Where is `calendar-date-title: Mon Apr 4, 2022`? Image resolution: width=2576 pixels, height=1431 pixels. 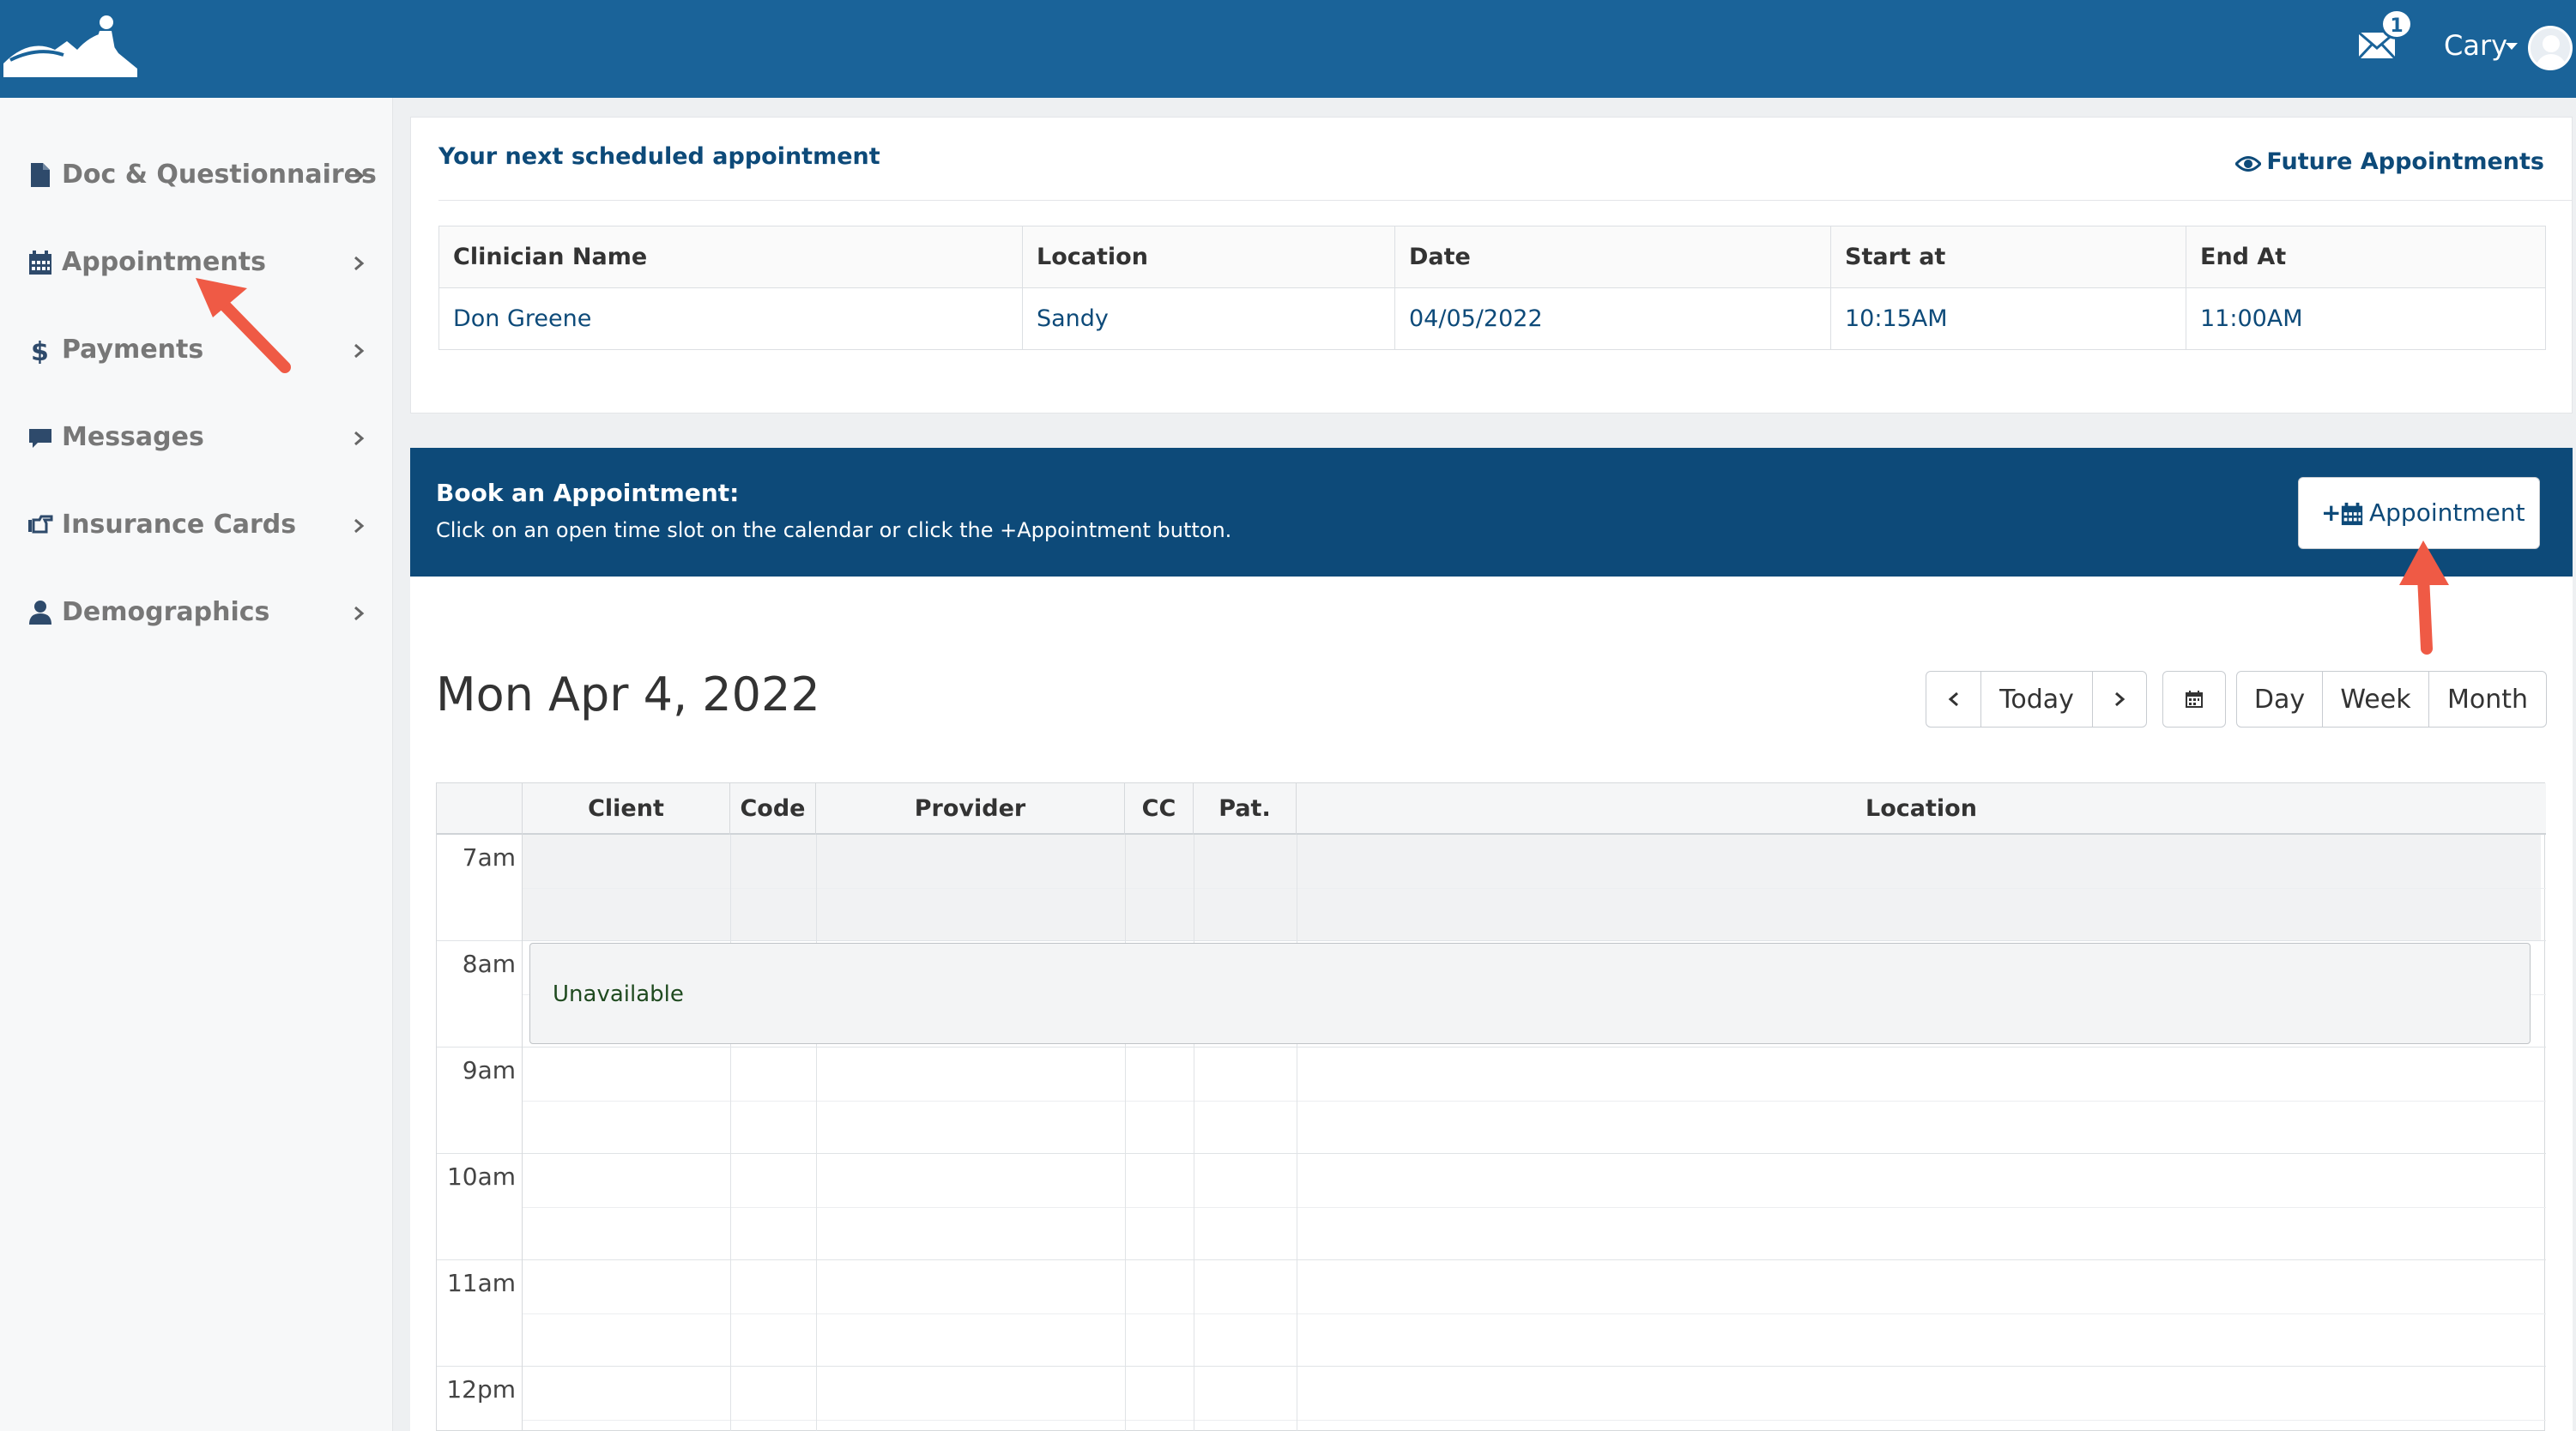 calendar-date-title: Mon Apr 4, 2022 is located at coordinates (628, 694).